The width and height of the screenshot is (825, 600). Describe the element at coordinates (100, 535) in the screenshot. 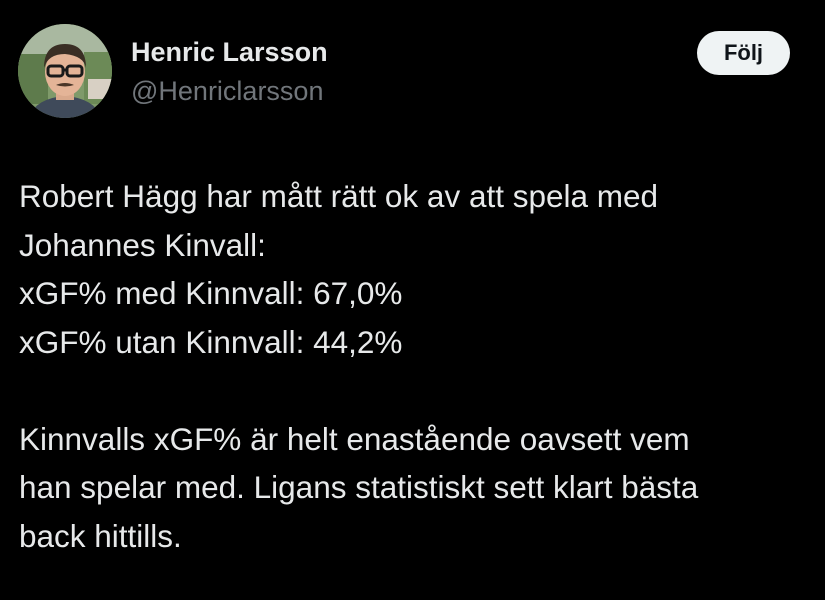

I see `tweet-text-line: back hittills.` at that location.